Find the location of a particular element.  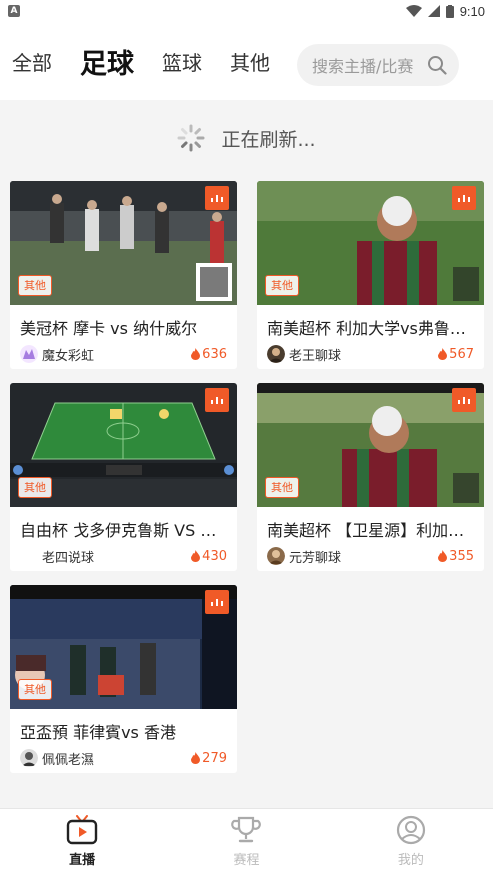

nav-schedule: 赛程 is located at coordinates (246, 845).